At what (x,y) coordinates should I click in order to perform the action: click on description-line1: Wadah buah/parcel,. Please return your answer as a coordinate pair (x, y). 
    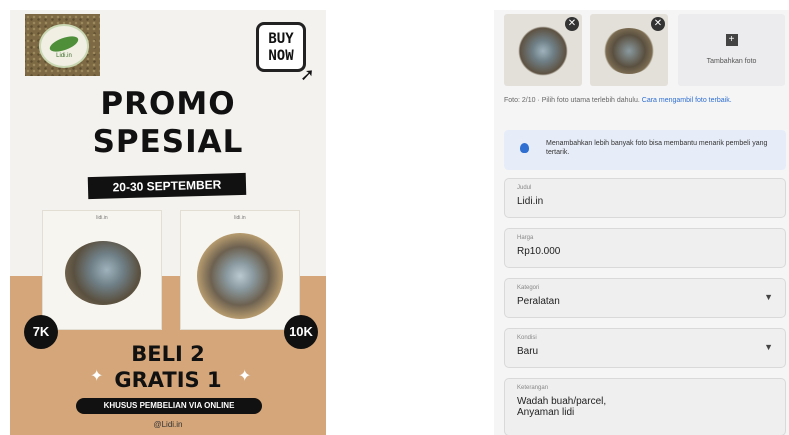
    Looking at the image, I should click on (562, 401).